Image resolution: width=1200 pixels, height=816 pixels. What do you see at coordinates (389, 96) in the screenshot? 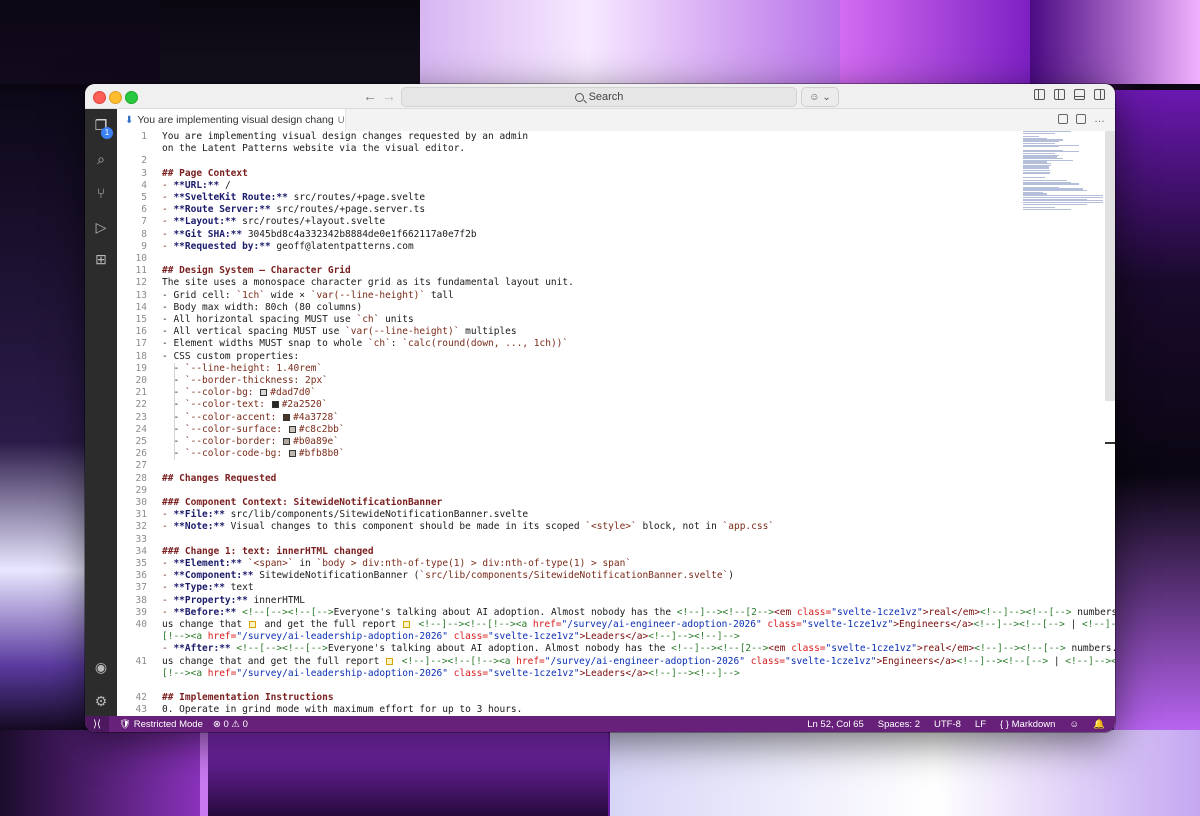
I see `arrow-right-icon: →` at bounding box center [389, 96].